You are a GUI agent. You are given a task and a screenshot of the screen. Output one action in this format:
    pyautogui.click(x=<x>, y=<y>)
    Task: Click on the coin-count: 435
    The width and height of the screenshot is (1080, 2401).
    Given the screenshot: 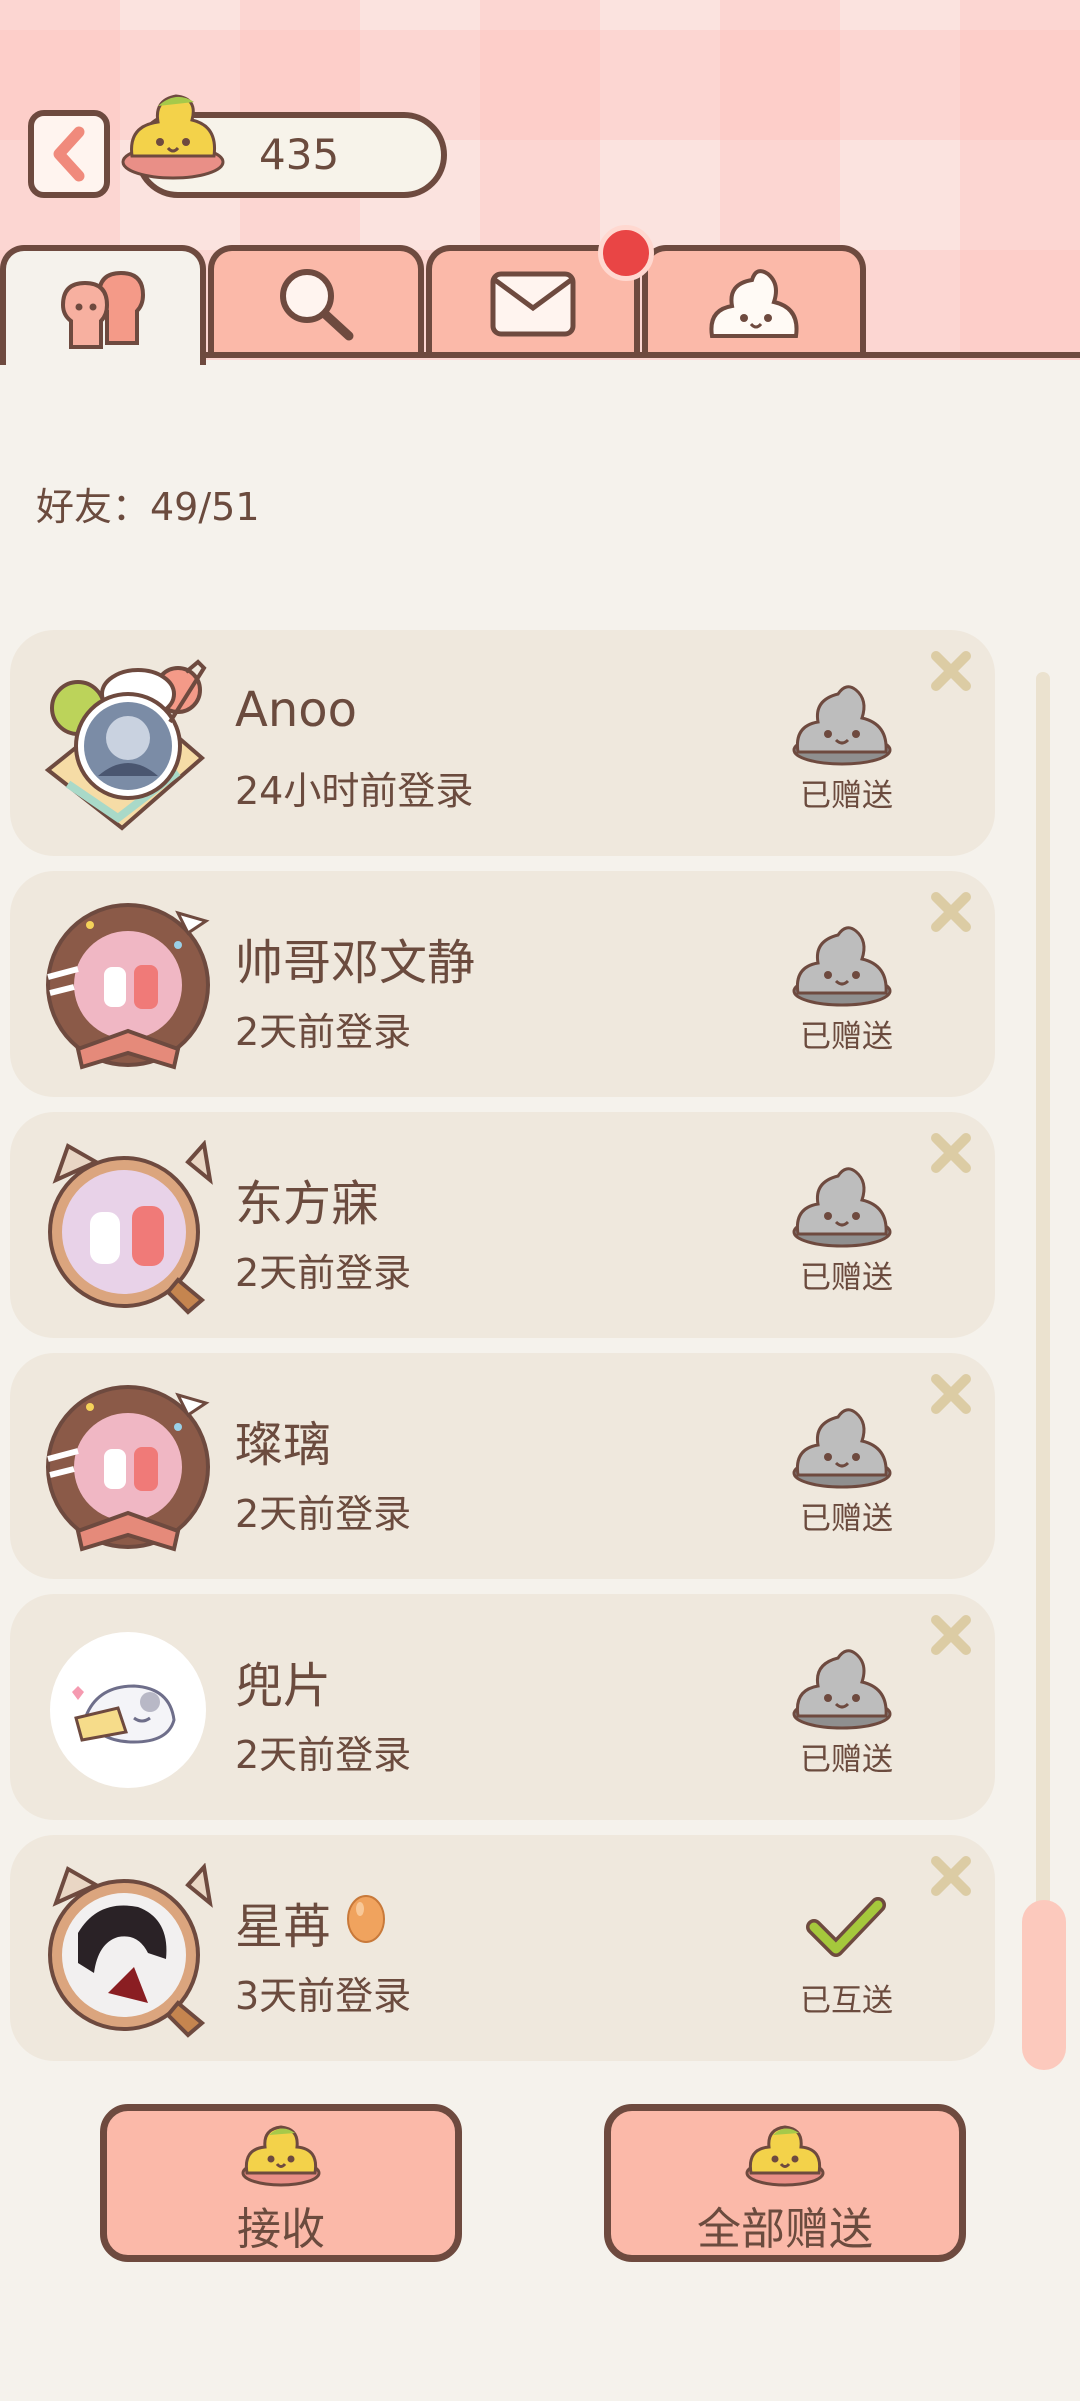 What is the action you would take?
    pyautogui.click(x=299, y=154)
    